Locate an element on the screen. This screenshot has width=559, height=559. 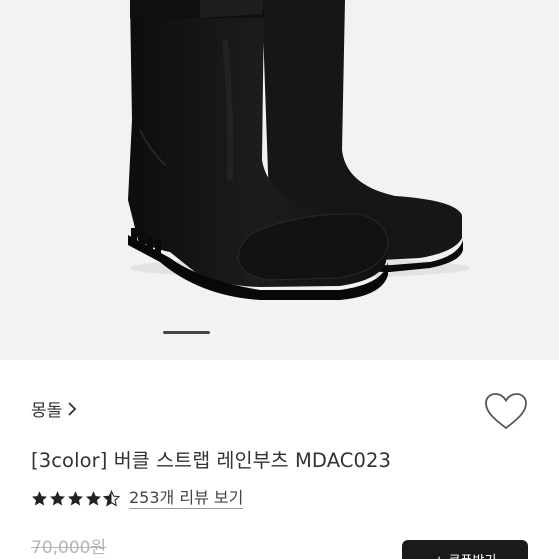
rating-stars is located at coordinates (75, 498).